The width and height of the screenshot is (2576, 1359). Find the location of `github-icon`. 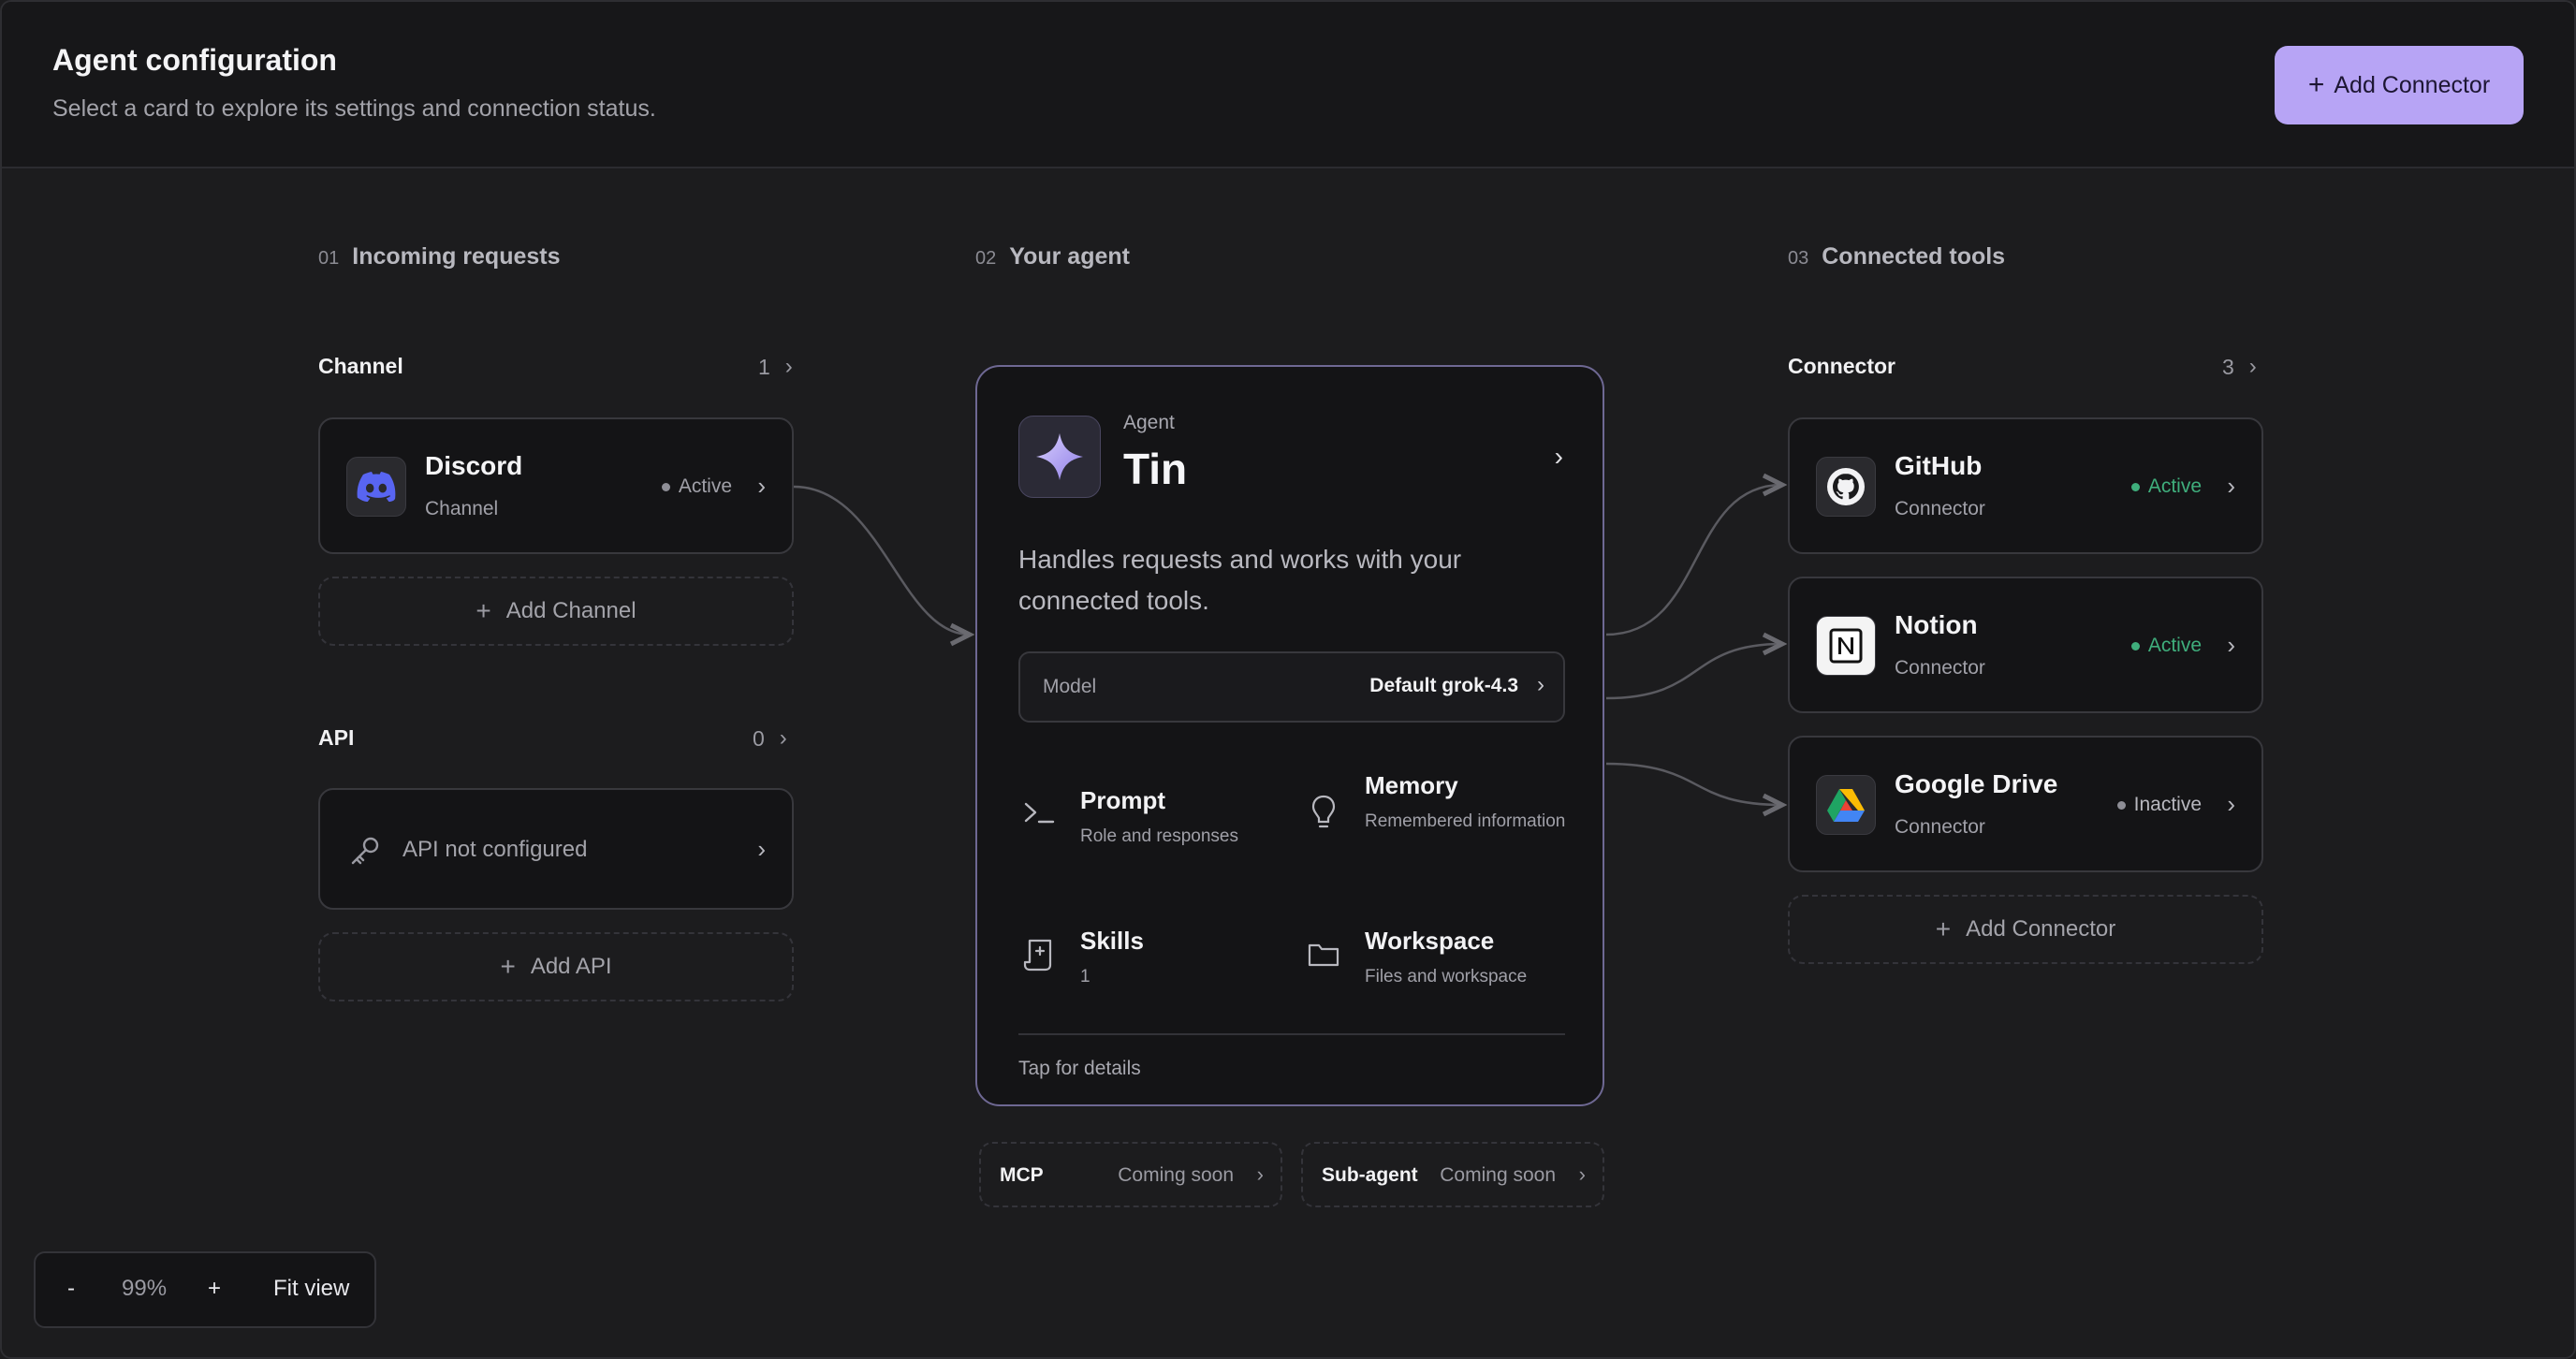

github-icon is located at coordinates (1846, 487).